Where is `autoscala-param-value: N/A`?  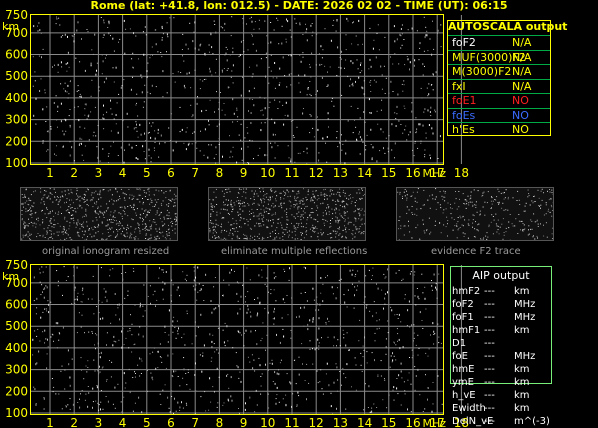
autoscala-param-value: N/A is located at coordinates (522, 57).